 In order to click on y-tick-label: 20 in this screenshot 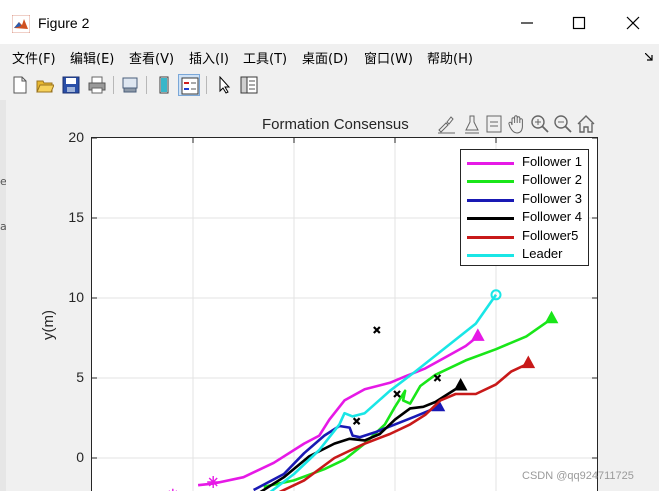, I will do `click(76, 137)`.